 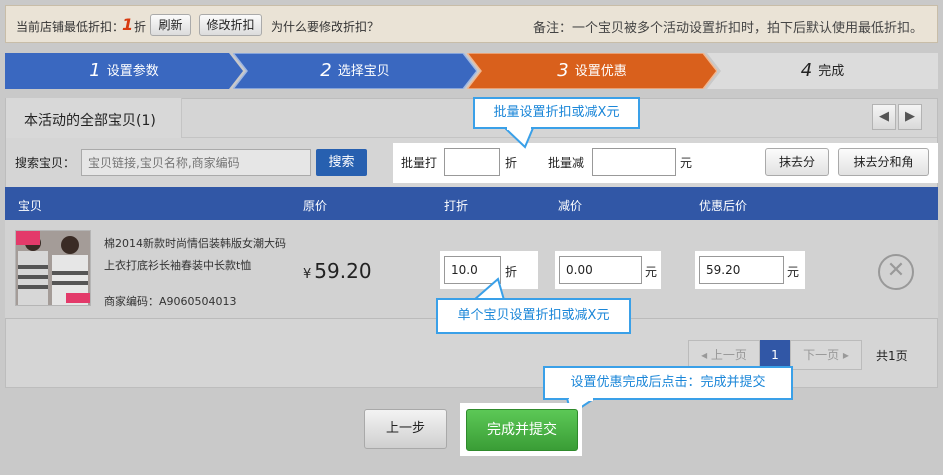 I want to click on step-2-label: 选择宝贝, so click(x=363, y=71).